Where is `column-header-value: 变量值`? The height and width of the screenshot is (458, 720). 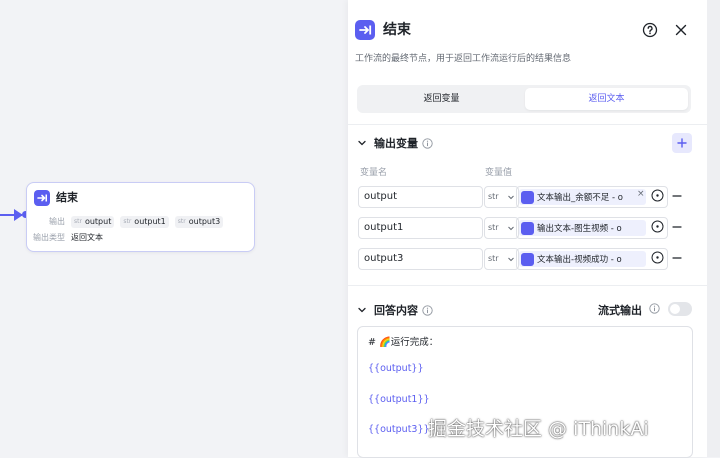
column-header-value: 变量值 is located at coordinates (499, 173).